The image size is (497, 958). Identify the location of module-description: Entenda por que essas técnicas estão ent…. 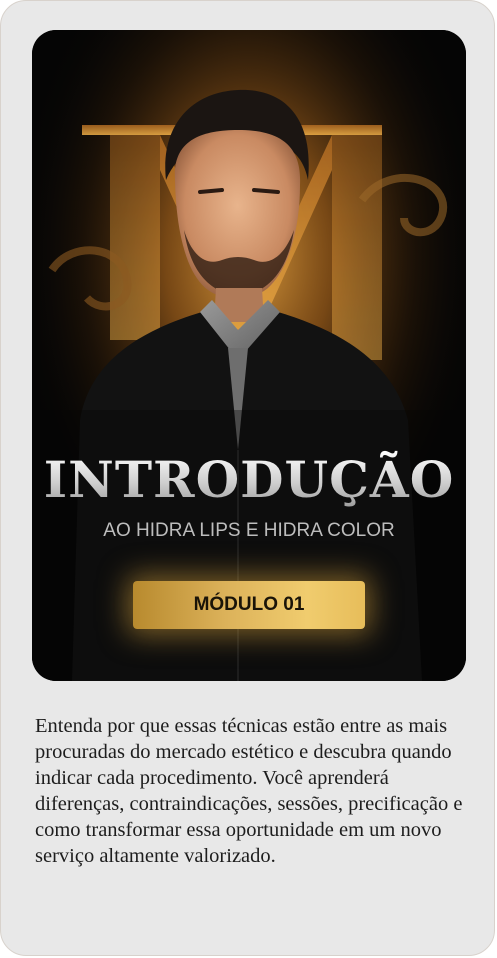
(249, 791).